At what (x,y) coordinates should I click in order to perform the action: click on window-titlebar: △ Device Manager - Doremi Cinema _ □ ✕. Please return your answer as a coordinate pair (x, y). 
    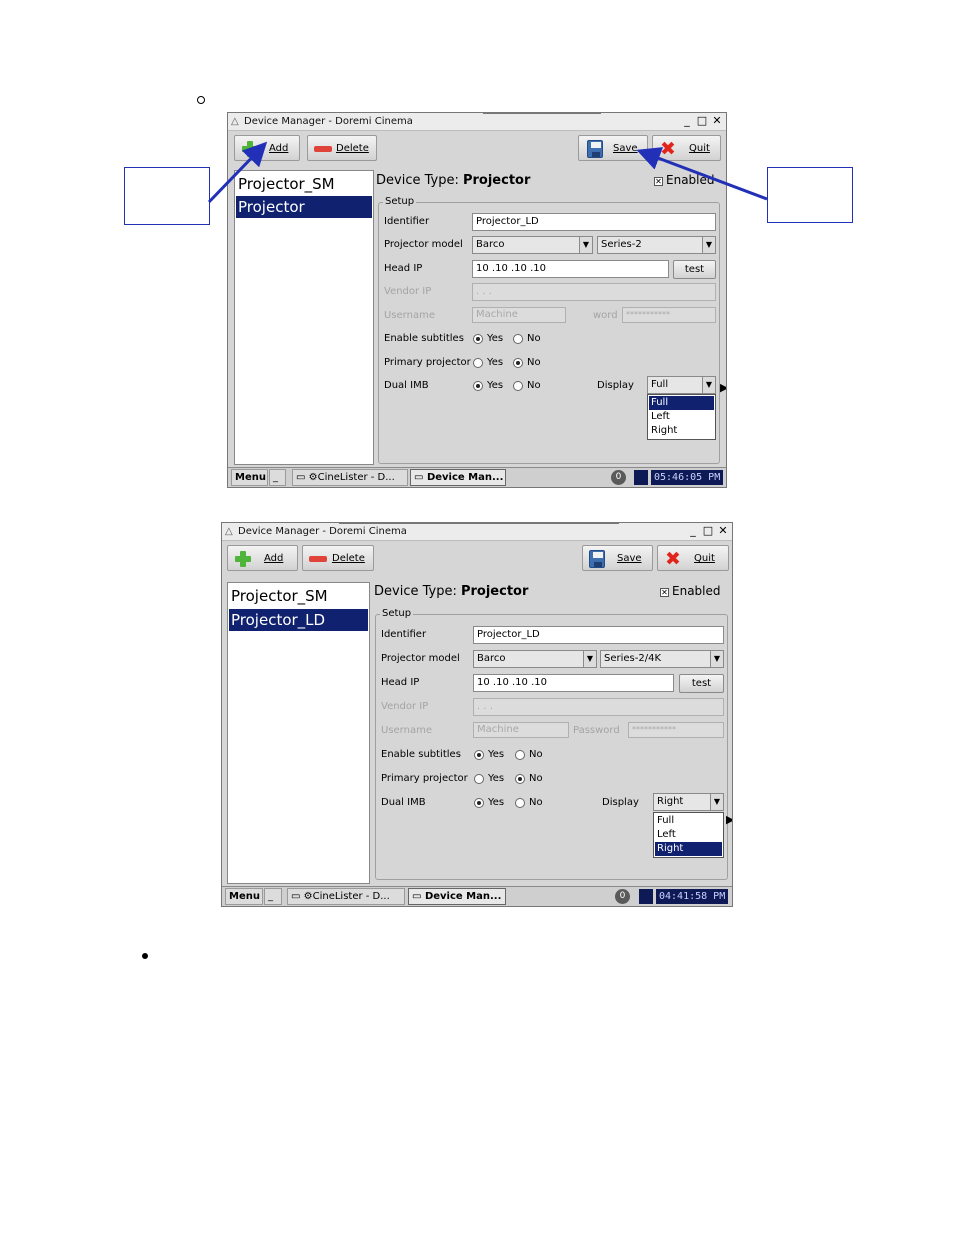
    Looking at the image, I should click on (477, 532).